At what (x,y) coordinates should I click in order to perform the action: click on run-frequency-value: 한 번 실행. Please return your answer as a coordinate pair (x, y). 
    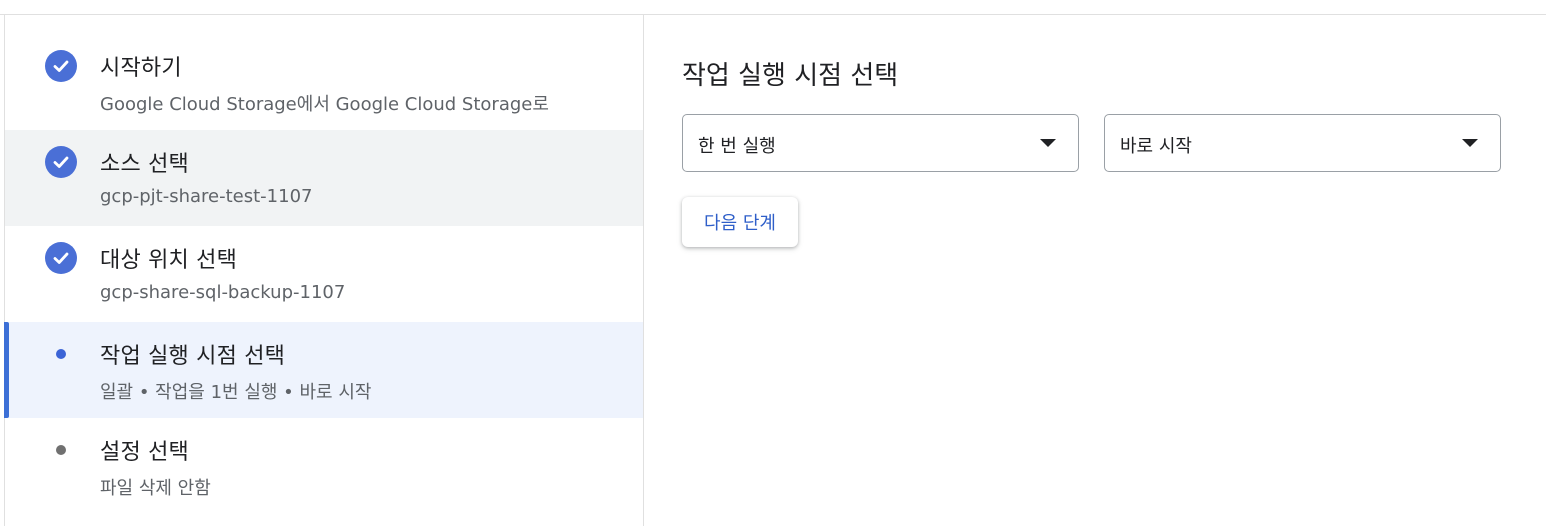
    Looking at the image, I should click on (737, 146).